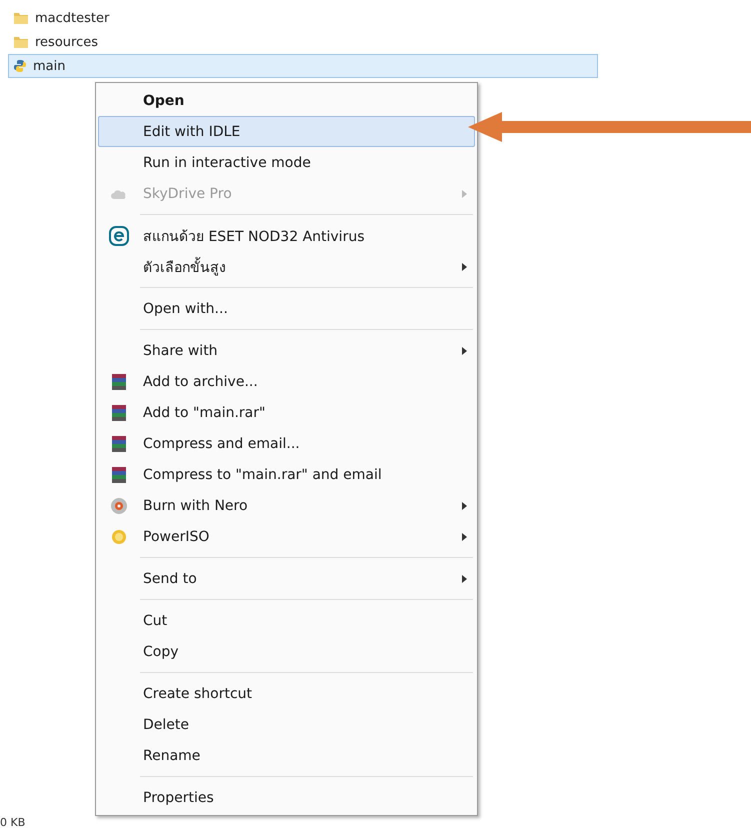 This screenshot has width=751, height=831. What do you see at coordinates (119, 536) in the screenshot?
I see `coin-icon` at bounding box center [119, 536].